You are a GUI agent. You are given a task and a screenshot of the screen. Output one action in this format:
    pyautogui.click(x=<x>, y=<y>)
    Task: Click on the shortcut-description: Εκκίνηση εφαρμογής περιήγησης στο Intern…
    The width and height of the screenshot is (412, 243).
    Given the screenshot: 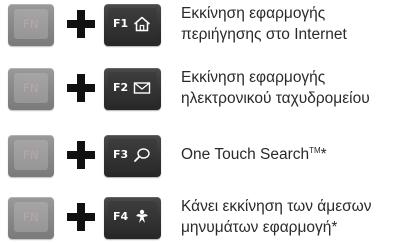 What is the action you would take?
    pyautogui.click(x=296, y=24)
    